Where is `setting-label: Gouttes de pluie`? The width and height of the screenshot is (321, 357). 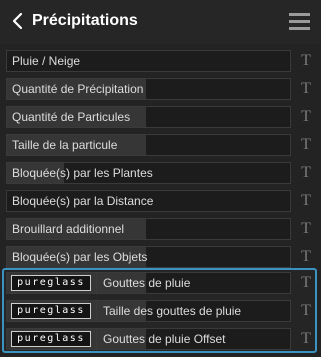 setting-label: Gouttes de pluie is located at coordinates (147, 283).